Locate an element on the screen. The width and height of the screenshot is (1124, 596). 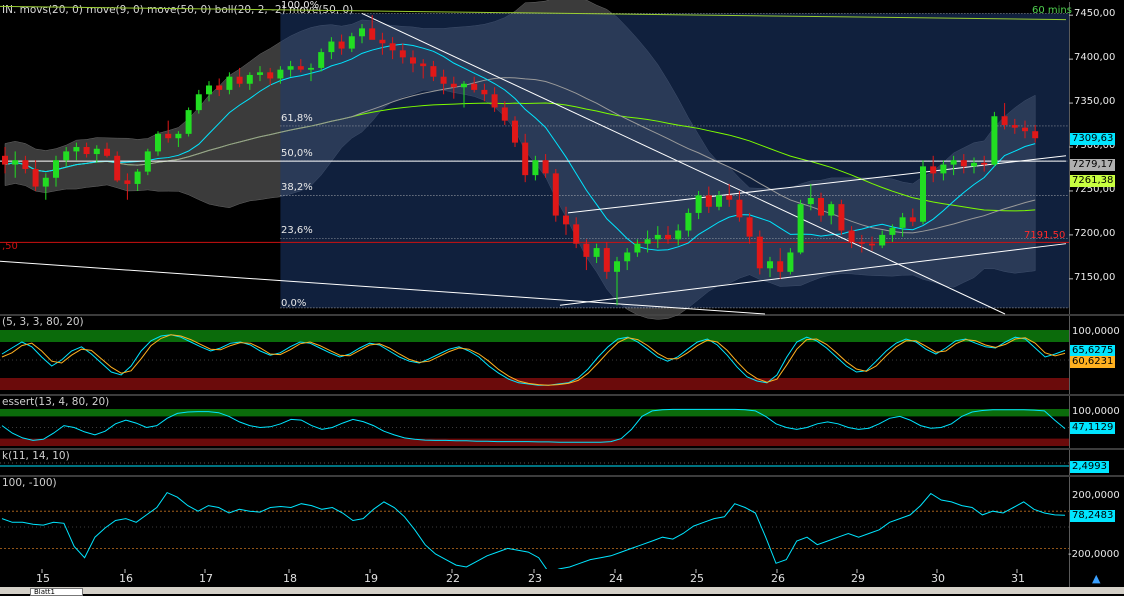
price-tick-label: 7150,00 is located at coordinates (1094, 277).